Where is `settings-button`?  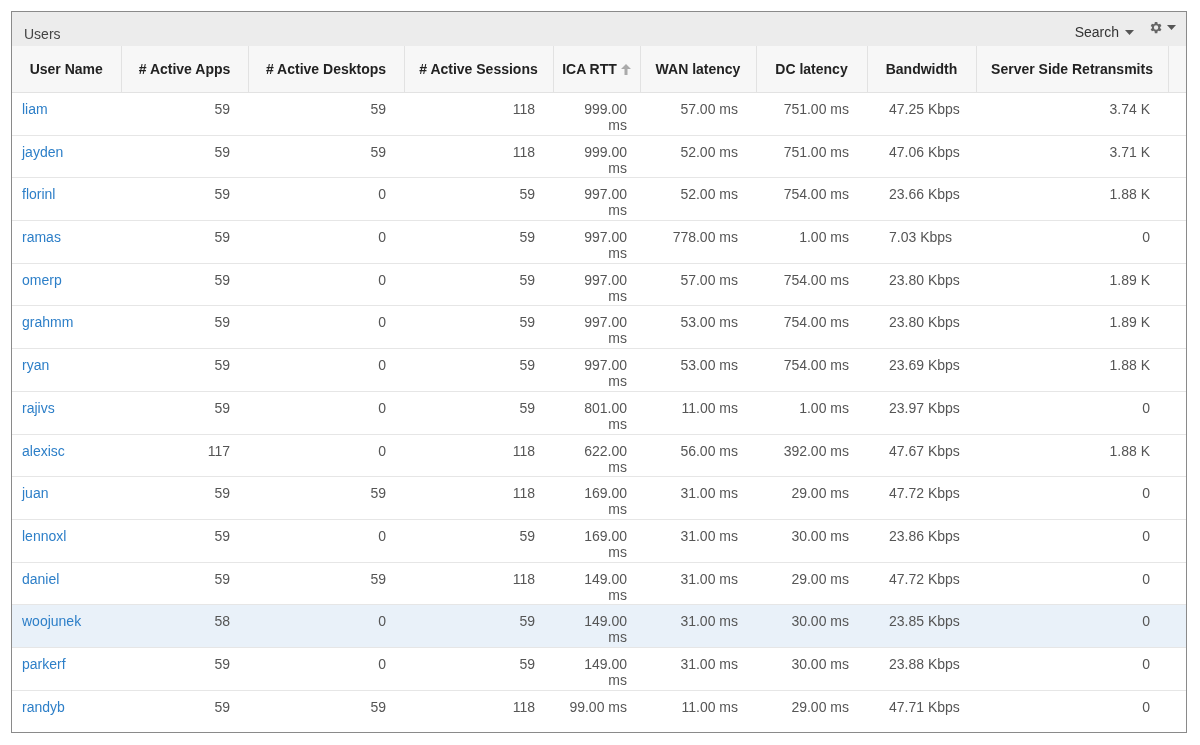
settings-button is located at coordinates (1162, 27).